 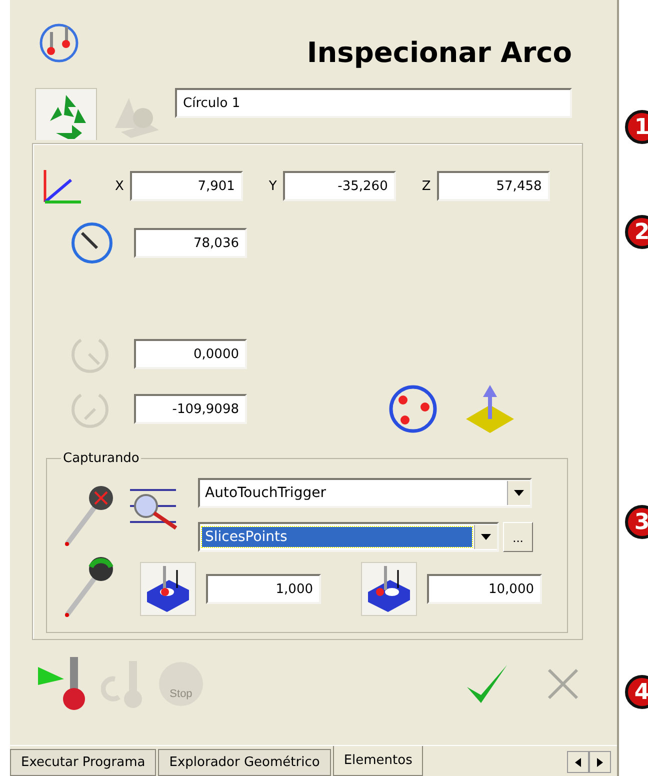 I want to click on coordinate-field: 57,458, so click(x=493, y=186).